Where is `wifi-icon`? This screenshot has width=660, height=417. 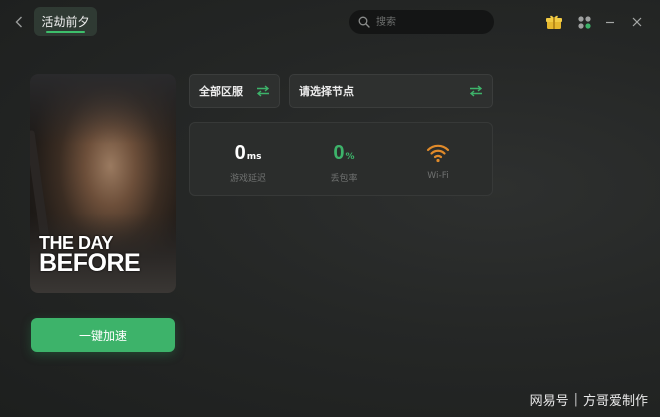
wifi-icon is located at coordinates (438, 153).